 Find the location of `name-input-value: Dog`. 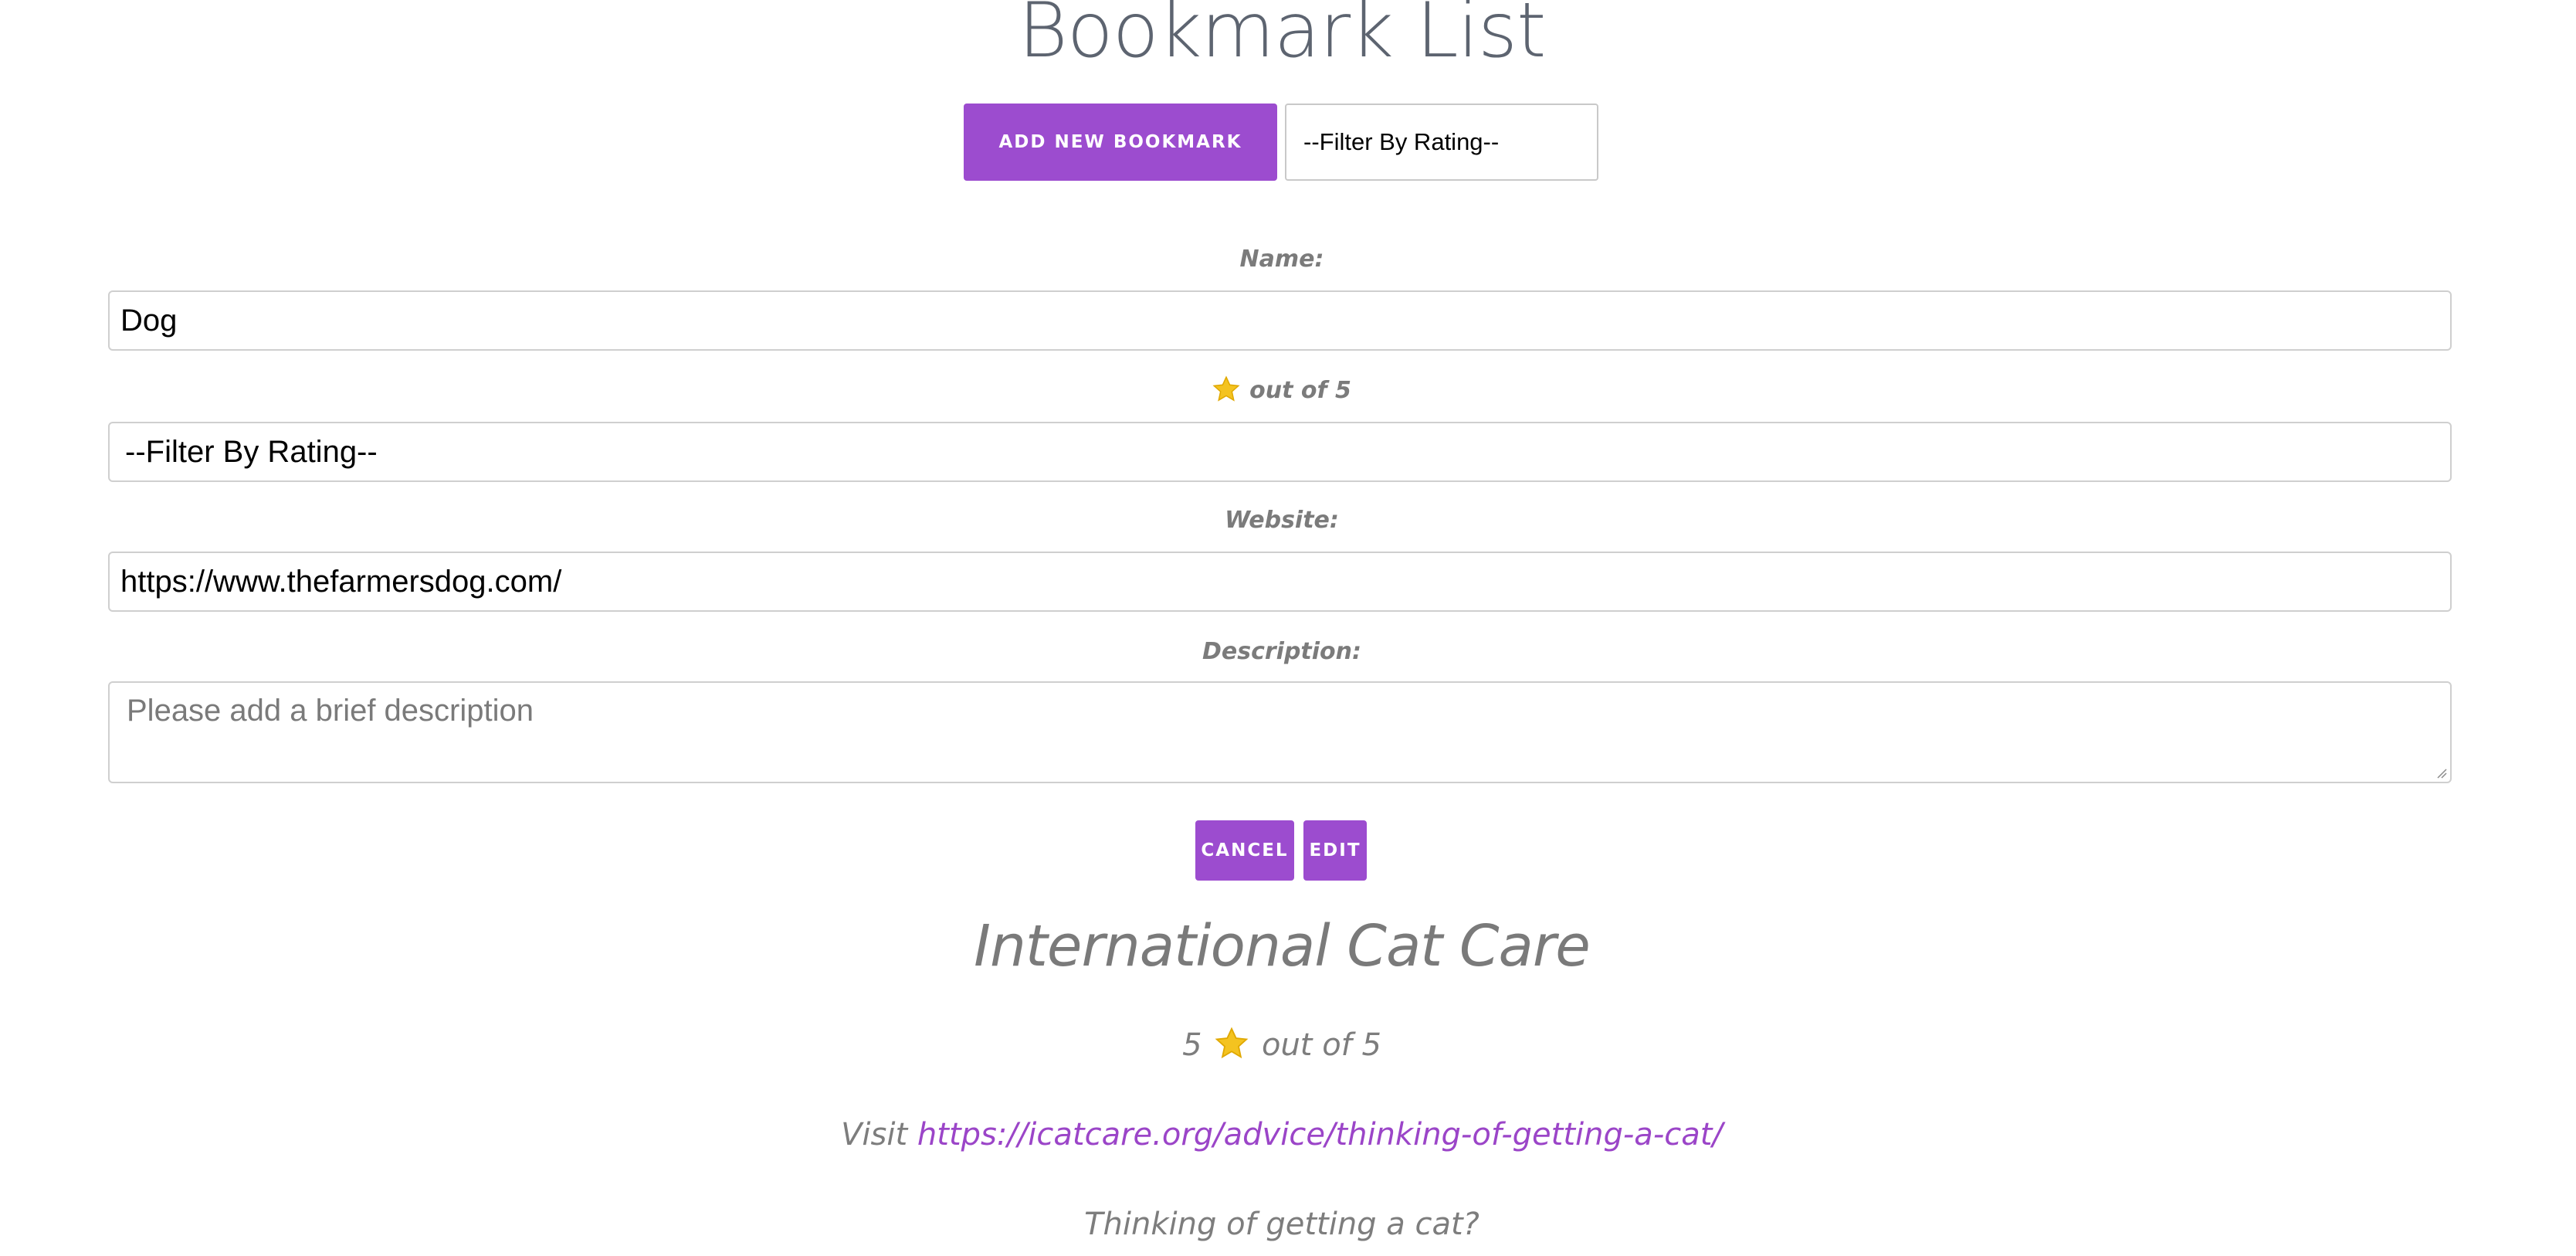

name-input-value: Dog is located at coordinates (149, 320).